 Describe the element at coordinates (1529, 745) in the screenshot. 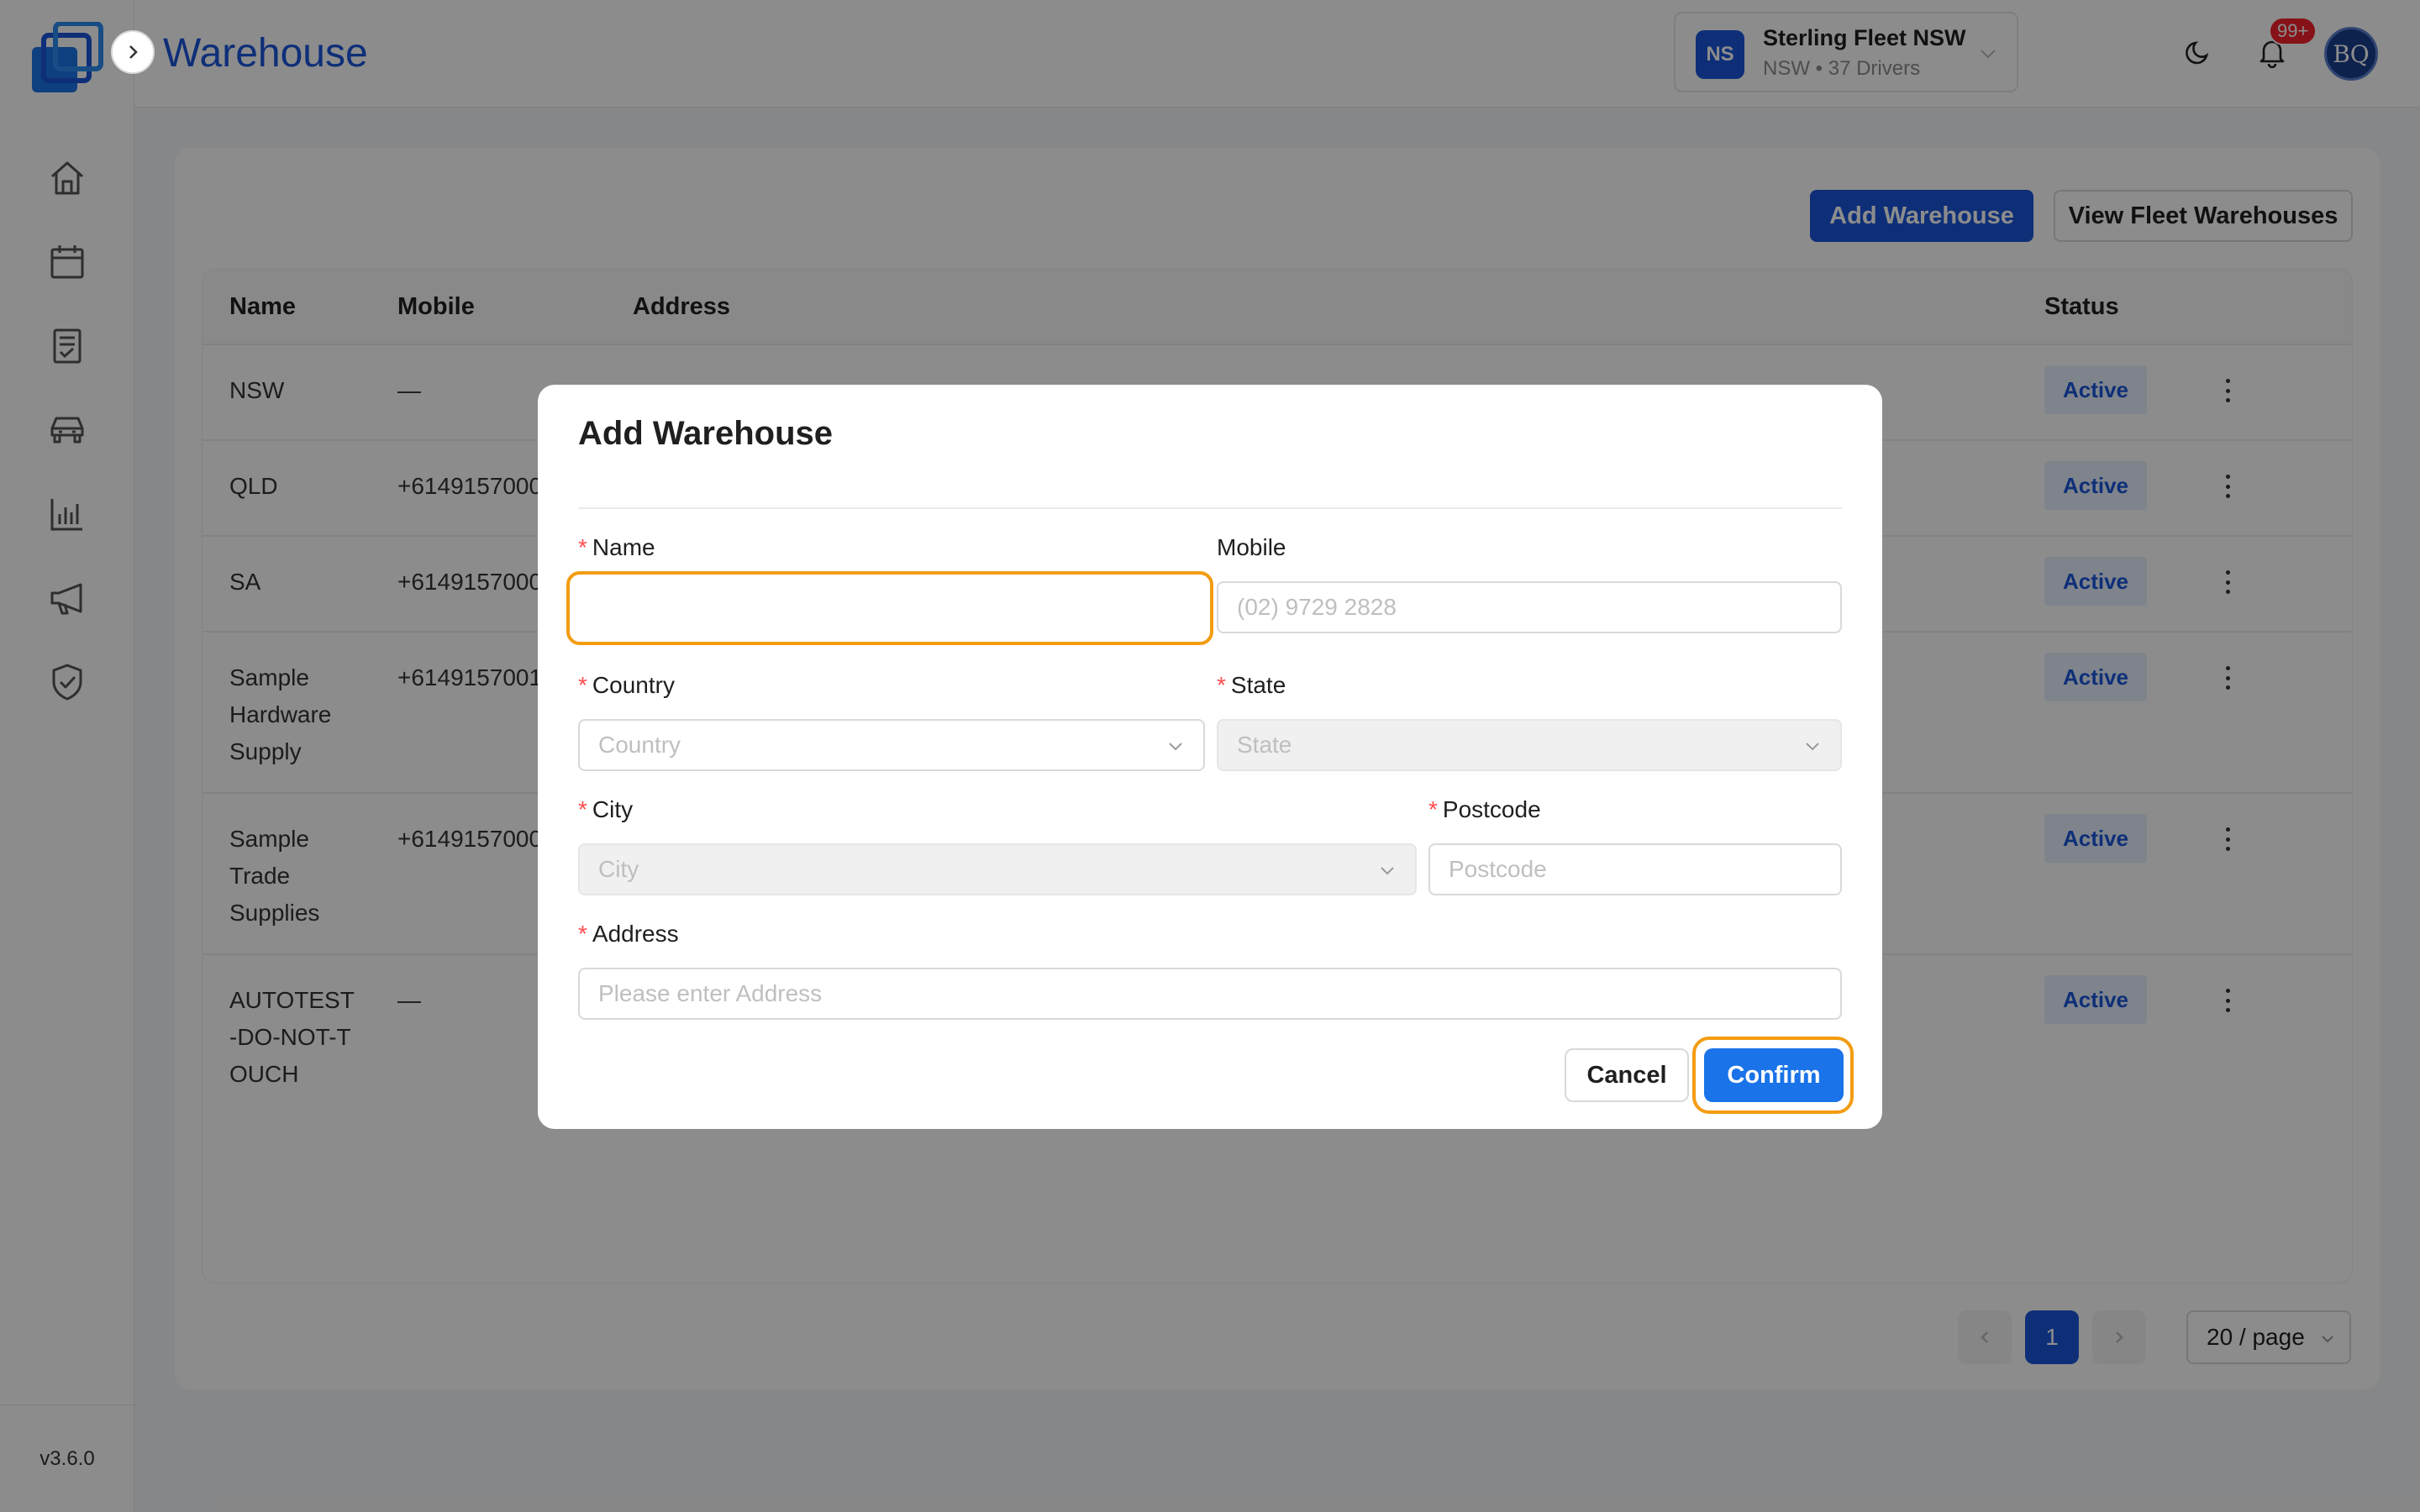

I see `state-select: State` at that location.